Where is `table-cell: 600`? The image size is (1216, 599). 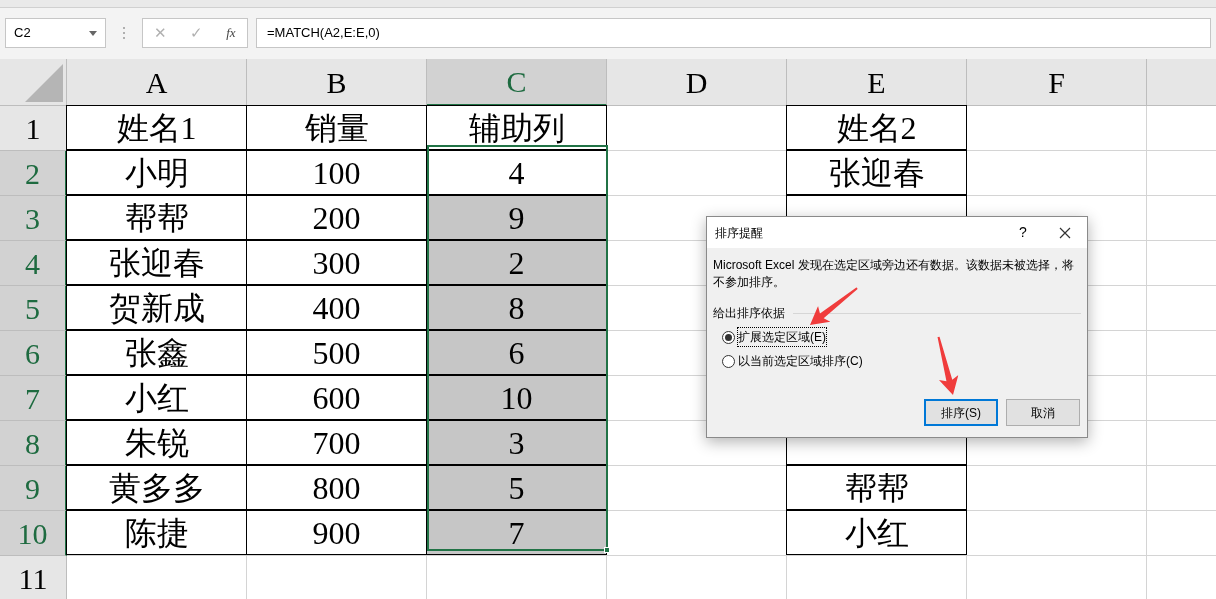
table-cell: 600 is located at coordinates (336, 397).